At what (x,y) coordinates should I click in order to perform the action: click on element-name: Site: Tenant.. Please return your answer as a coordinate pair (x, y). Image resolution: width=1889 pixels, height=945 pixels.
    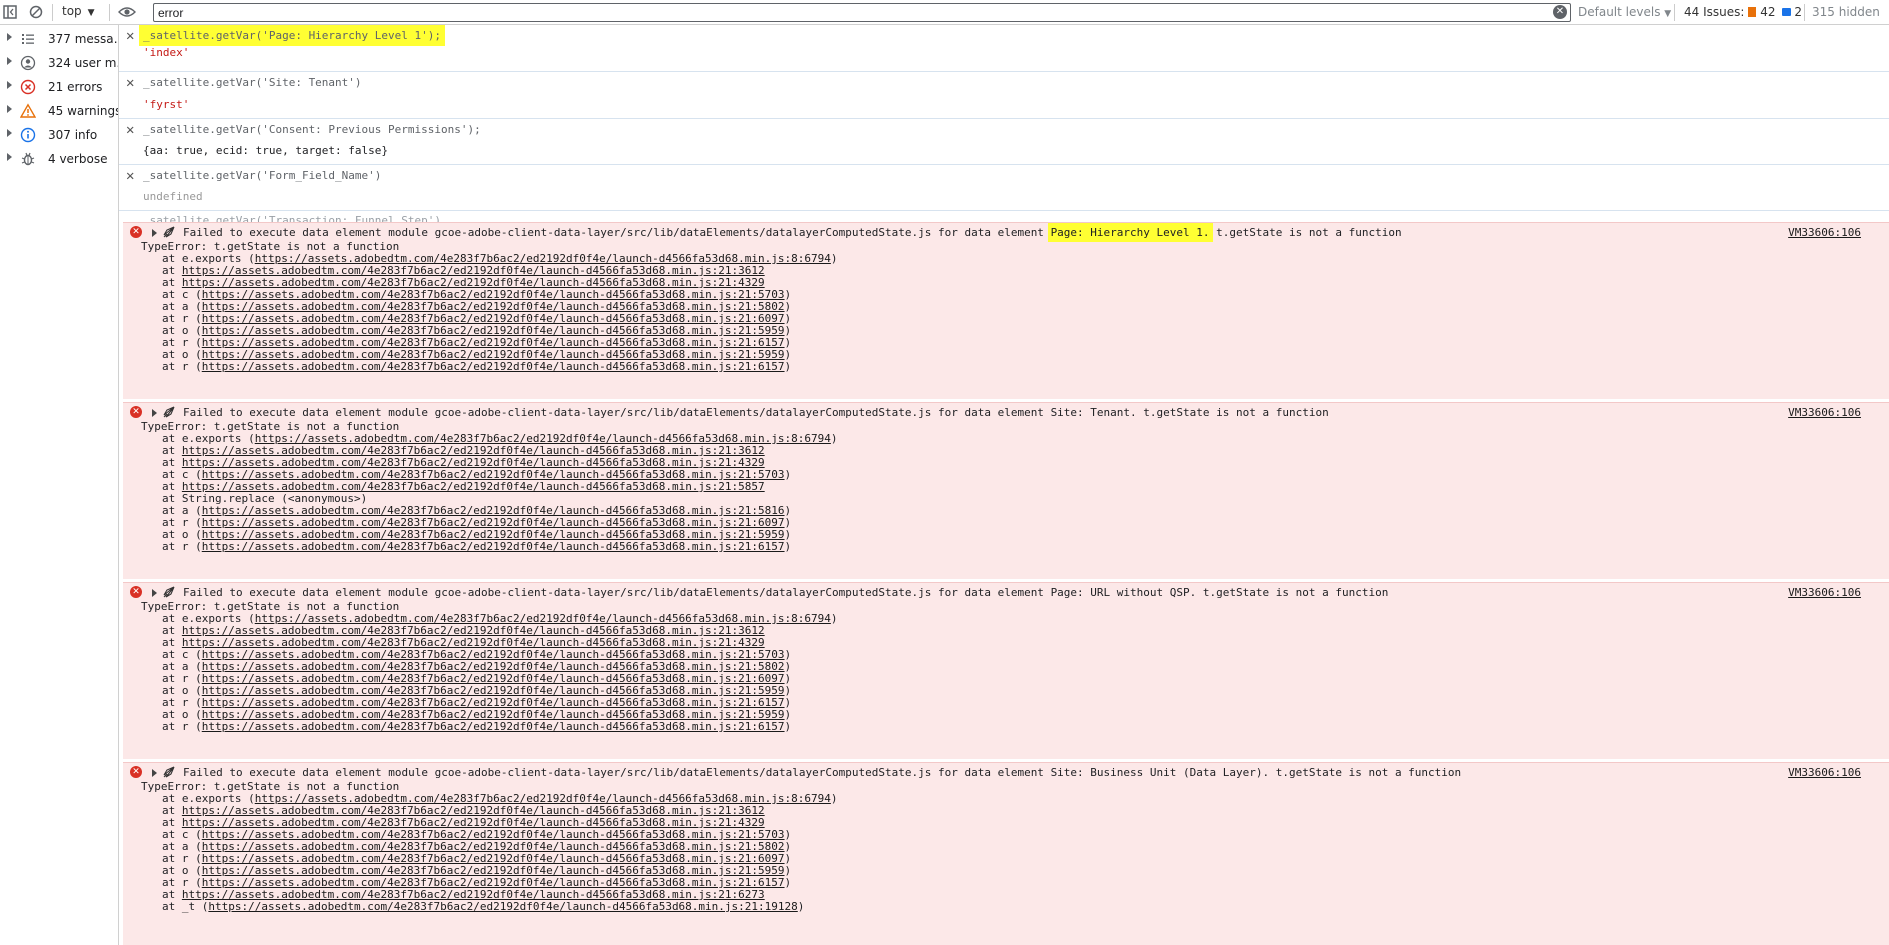
    Looking at the image, I should click on (1093, 412).